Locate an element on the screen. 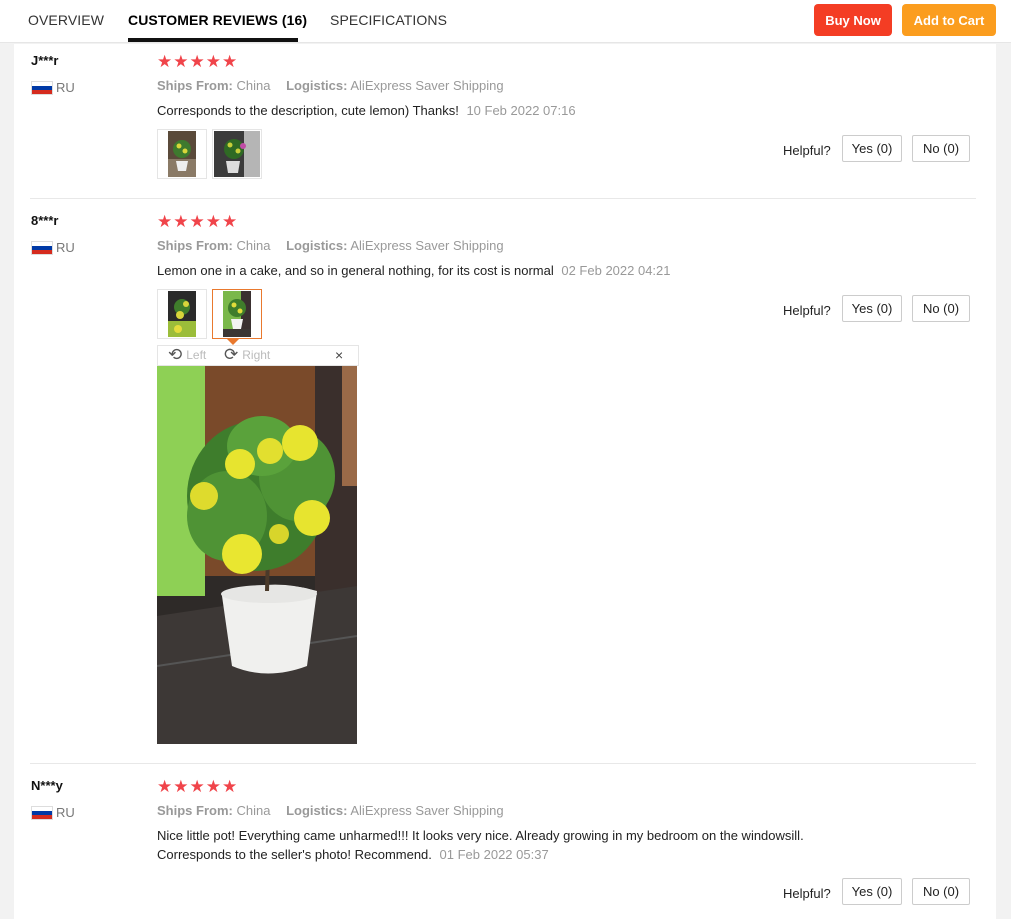 Image resolution: width=1011 pixels, height=919 pixels. tab-customer-reviews: CUSTOMER REVIEWS (16) is located at coordinates (217, 20).